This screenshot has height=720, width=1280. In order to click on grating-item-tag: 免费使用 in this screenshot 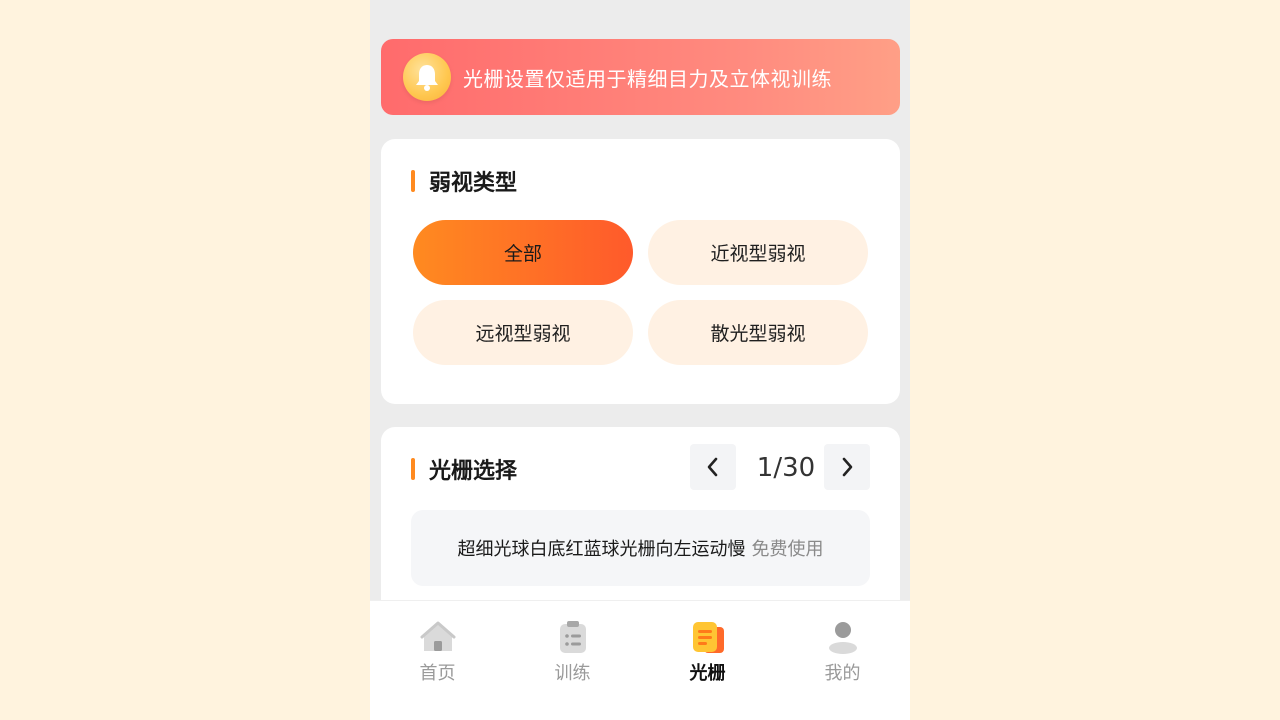, I will do `click(787, 549)`.